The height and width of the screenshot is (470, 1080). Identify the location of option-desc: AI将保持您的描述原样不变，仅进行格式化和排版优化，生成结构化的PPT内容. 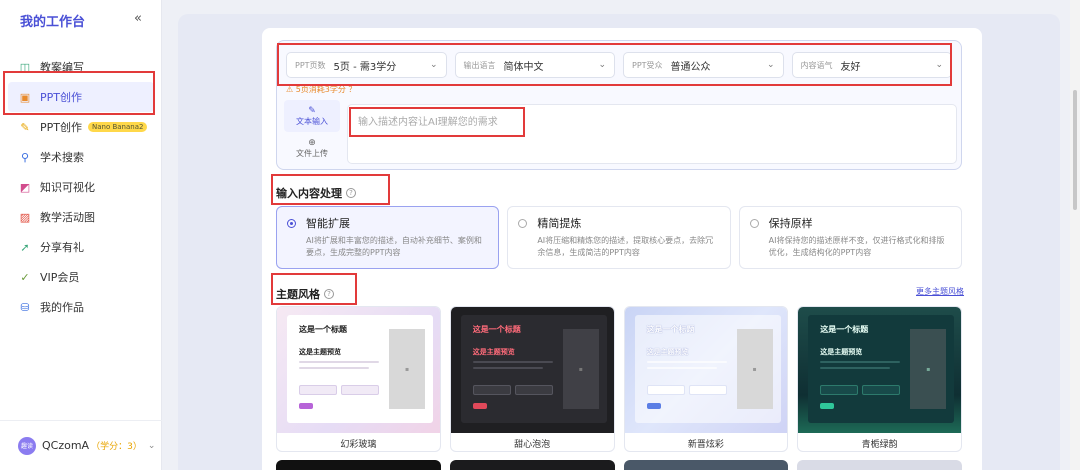
(856, 246).